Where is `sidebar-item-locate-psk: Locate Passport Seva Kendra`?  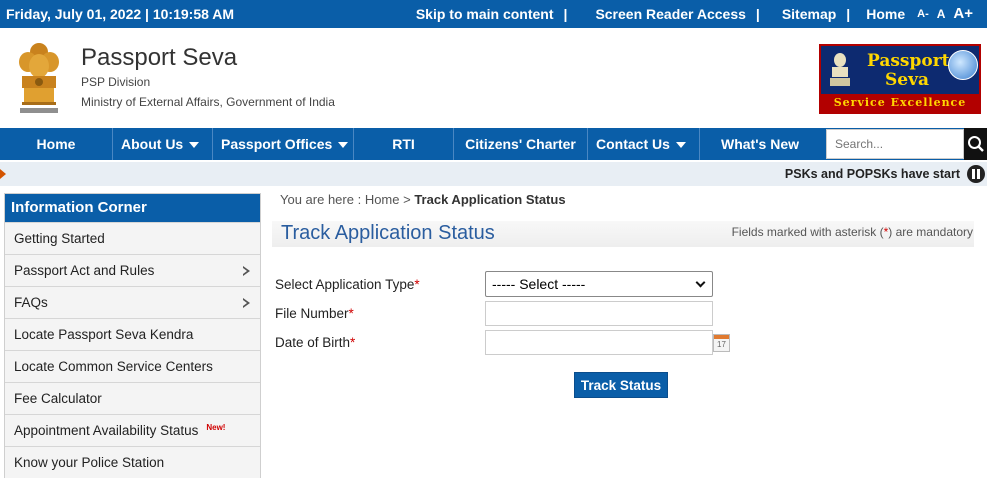 sidebar-item-locate-psk: Locate Passport Seva Kendra is located at coordinates (132, 334).